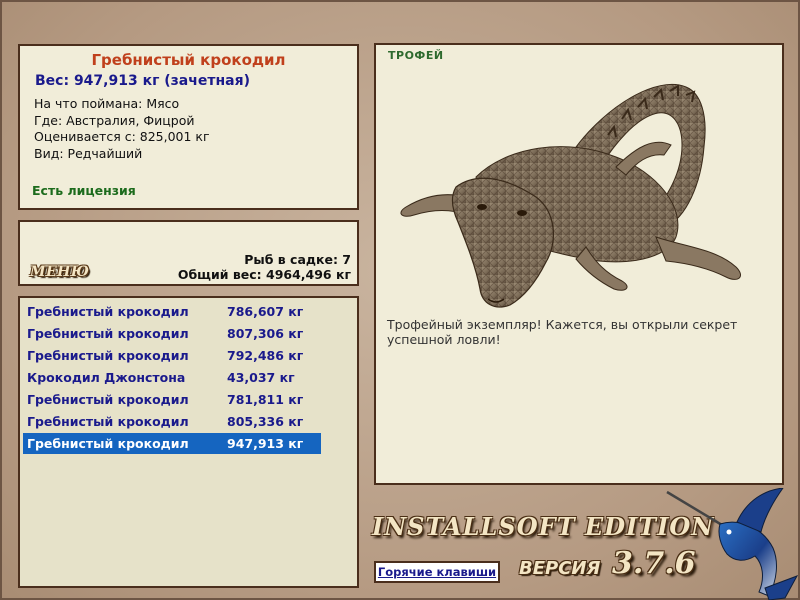 This screenshot has height=600, width=800. Describe the element at coordinates (265, 333) in the screenshot. I see `catch-weight: 807,306 кг` at that location.